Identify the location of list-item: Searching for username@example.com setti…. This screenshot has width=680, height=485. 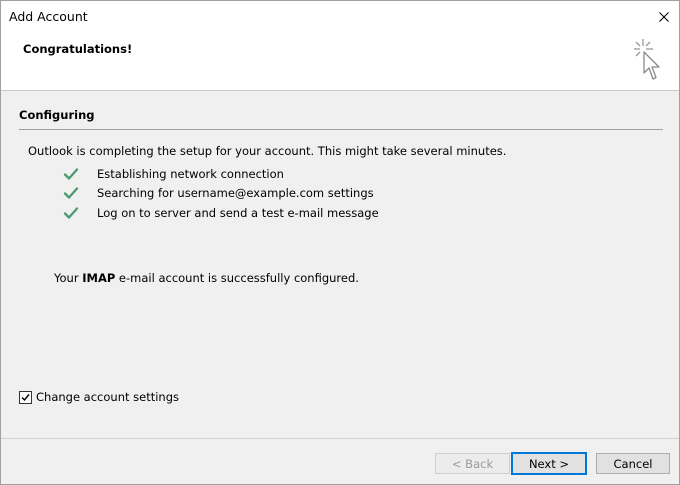
(221, 194).